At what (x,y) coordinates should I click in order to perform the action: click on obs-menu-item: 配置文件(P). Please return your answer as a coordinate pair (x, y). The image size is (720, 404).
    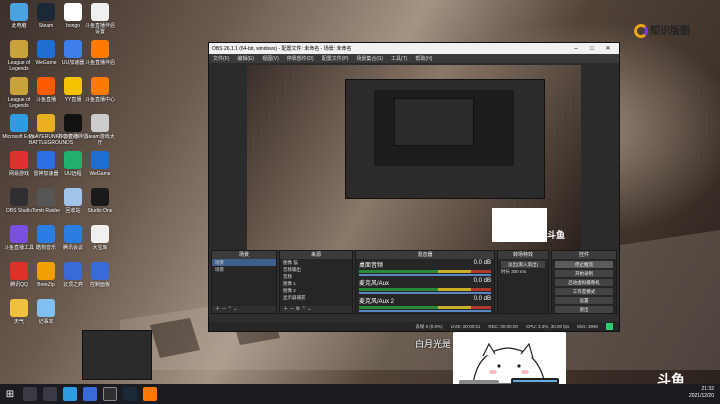
    Looking at the image, I should click on (335, 58).